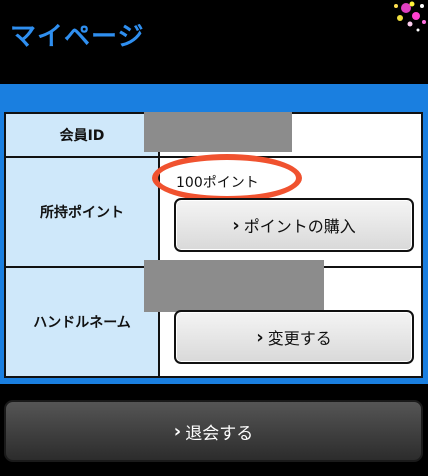 This screenshot has height=476, width=428. I want to click on buy-points-button: › ポイントの購入, so click(294, 225).